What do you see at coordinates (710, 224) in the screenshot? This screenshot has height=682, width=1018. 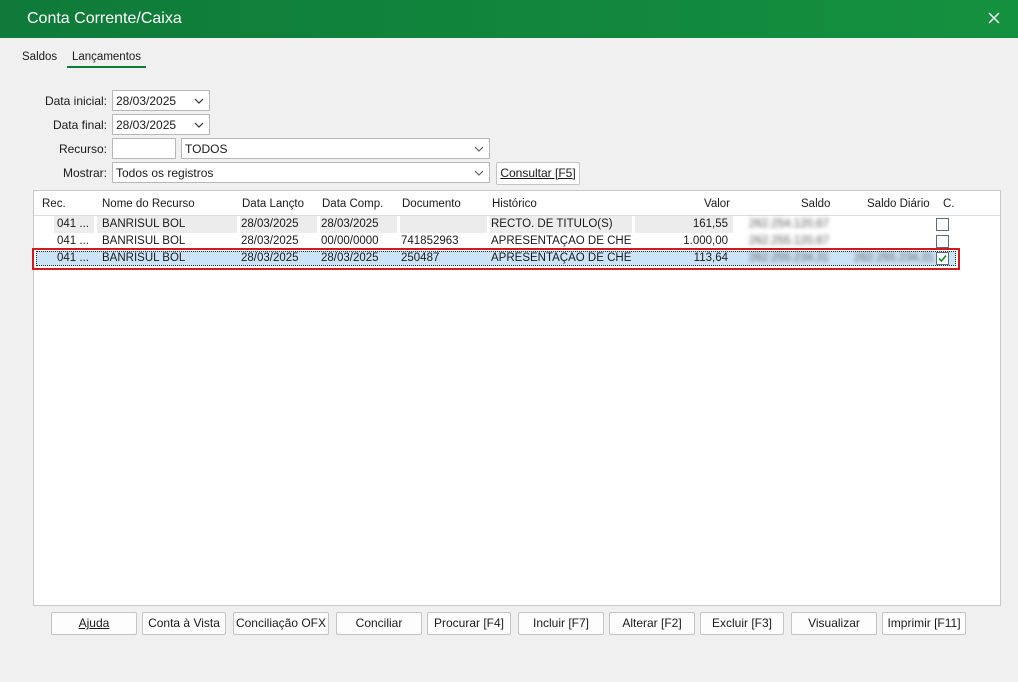 I see `cell-valor: 161,55` at bounding box center [710, 224].